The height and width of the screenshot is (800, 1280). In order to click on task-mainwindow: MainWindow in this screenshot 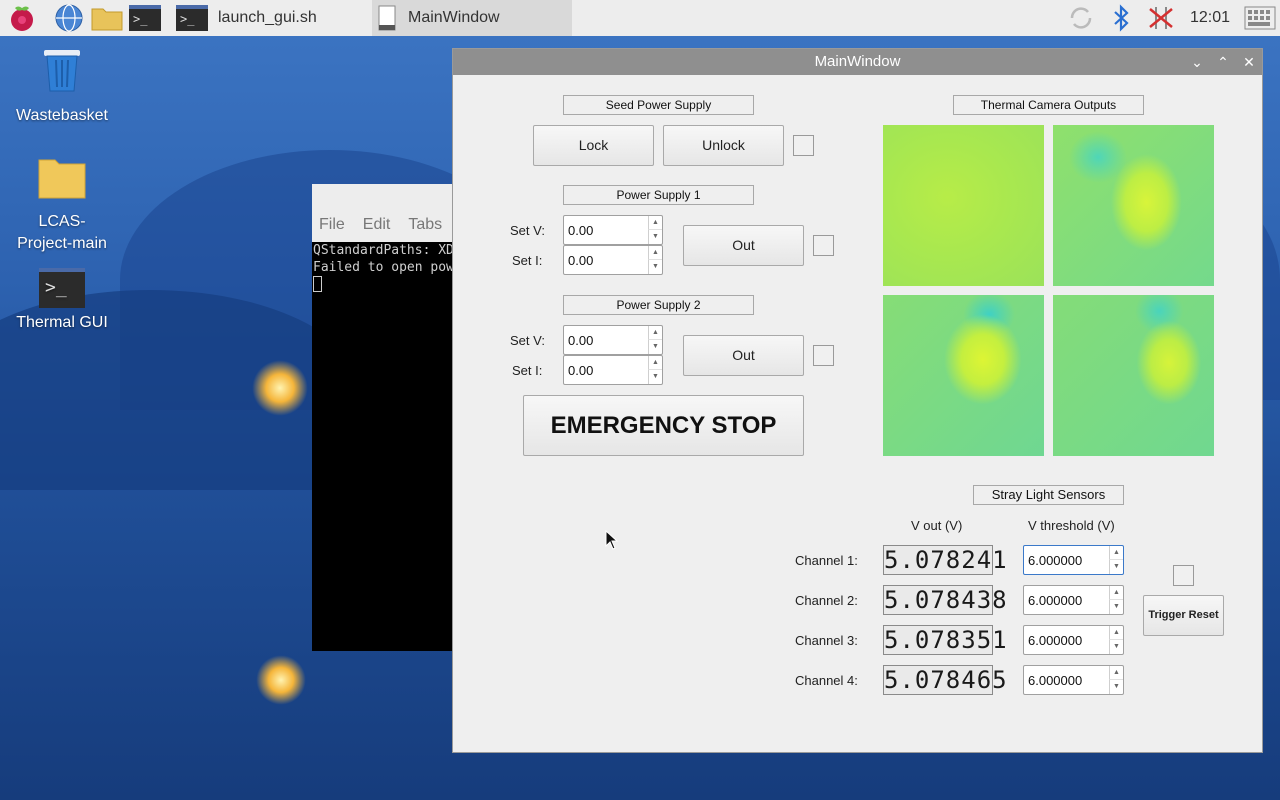, I will do `click(472, 18)`.